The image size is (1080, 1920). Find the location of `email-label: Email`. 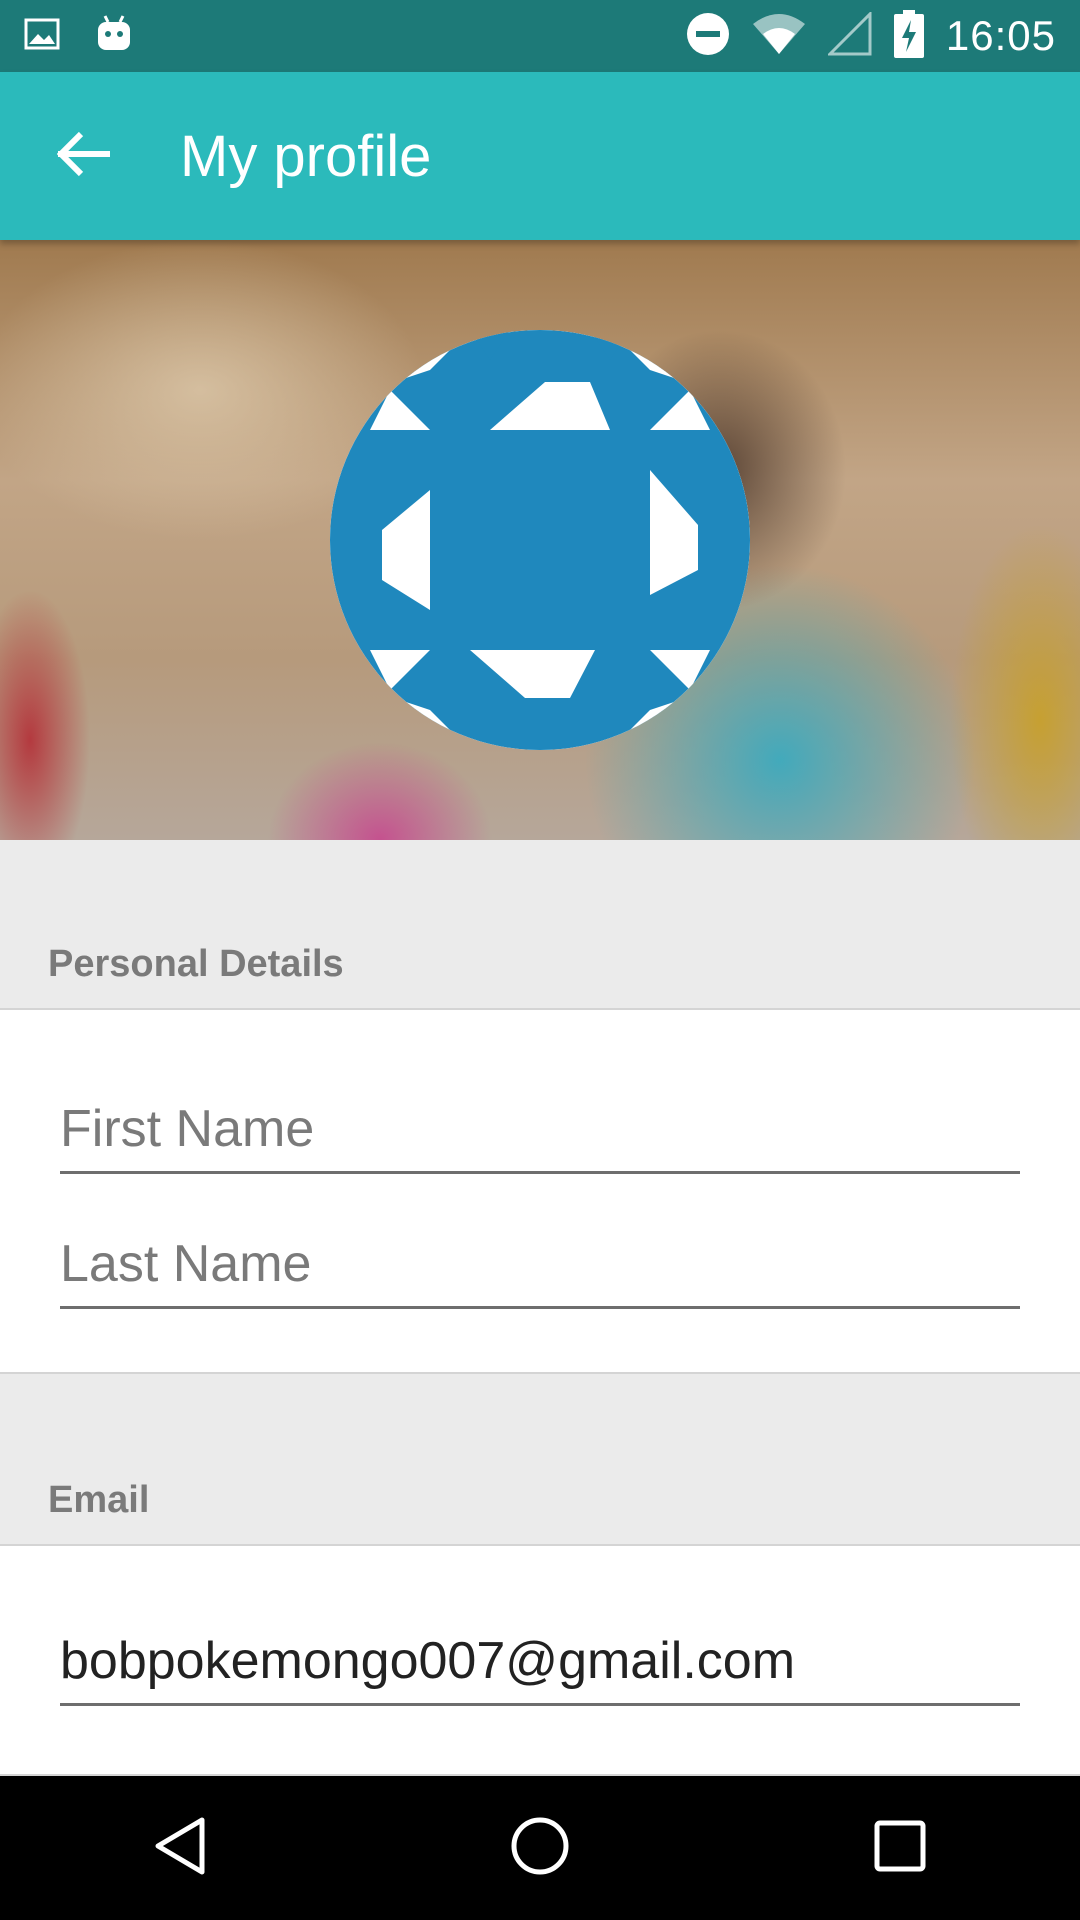

email-label: Email is located at coordinates (99, 1500).